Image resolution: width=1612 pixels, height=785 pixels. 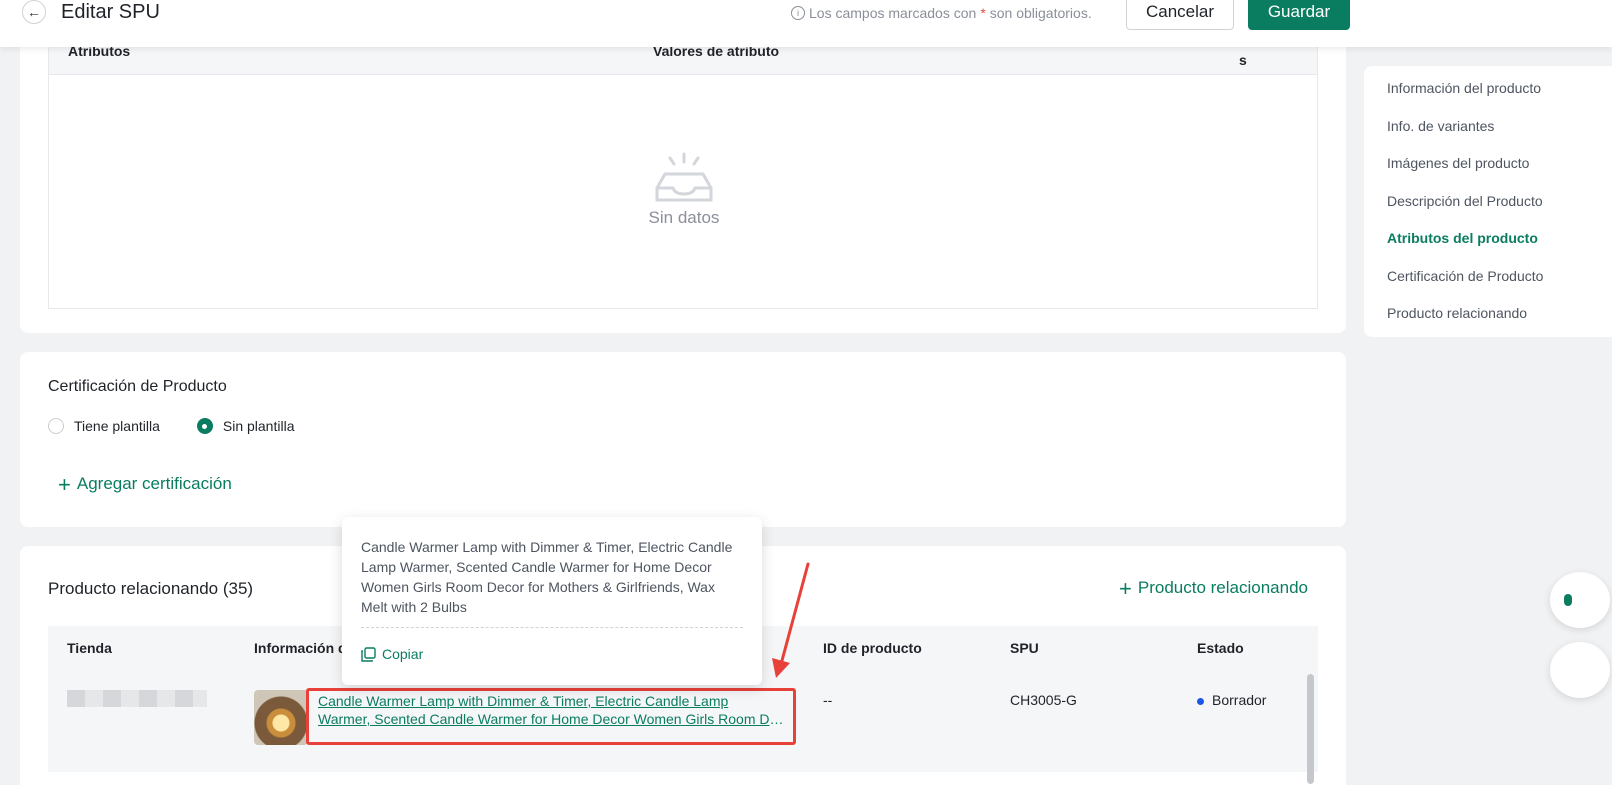 I want to click on store-name-blurred, so click(x=137, y=698).